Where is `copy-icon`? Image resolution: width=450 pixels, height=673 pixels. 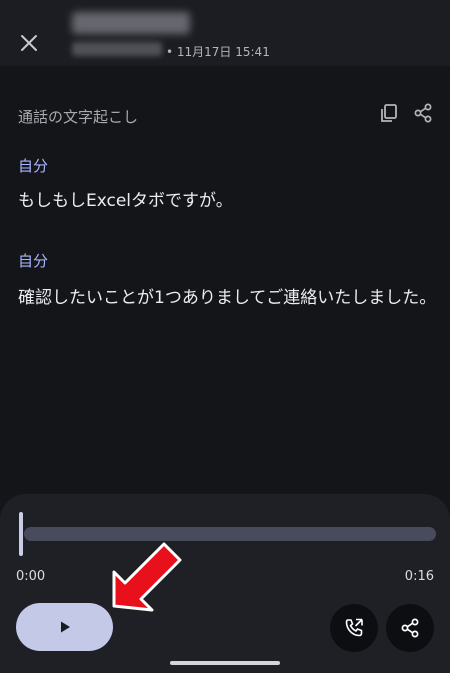
copy-icon is located at coordinates (389, 113).